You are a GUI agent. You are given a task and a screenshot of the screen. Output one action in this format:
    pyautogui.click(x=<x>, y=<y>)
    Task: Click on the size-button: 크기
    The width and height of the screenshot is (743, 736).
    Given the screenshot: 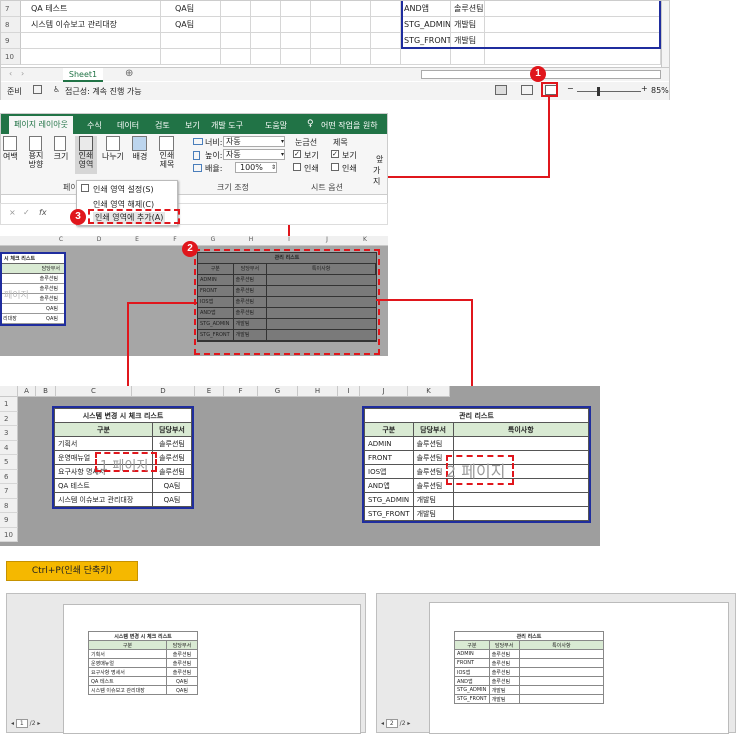 What is the action you would take?
    pyautogui.click(x=61, y=154)
    